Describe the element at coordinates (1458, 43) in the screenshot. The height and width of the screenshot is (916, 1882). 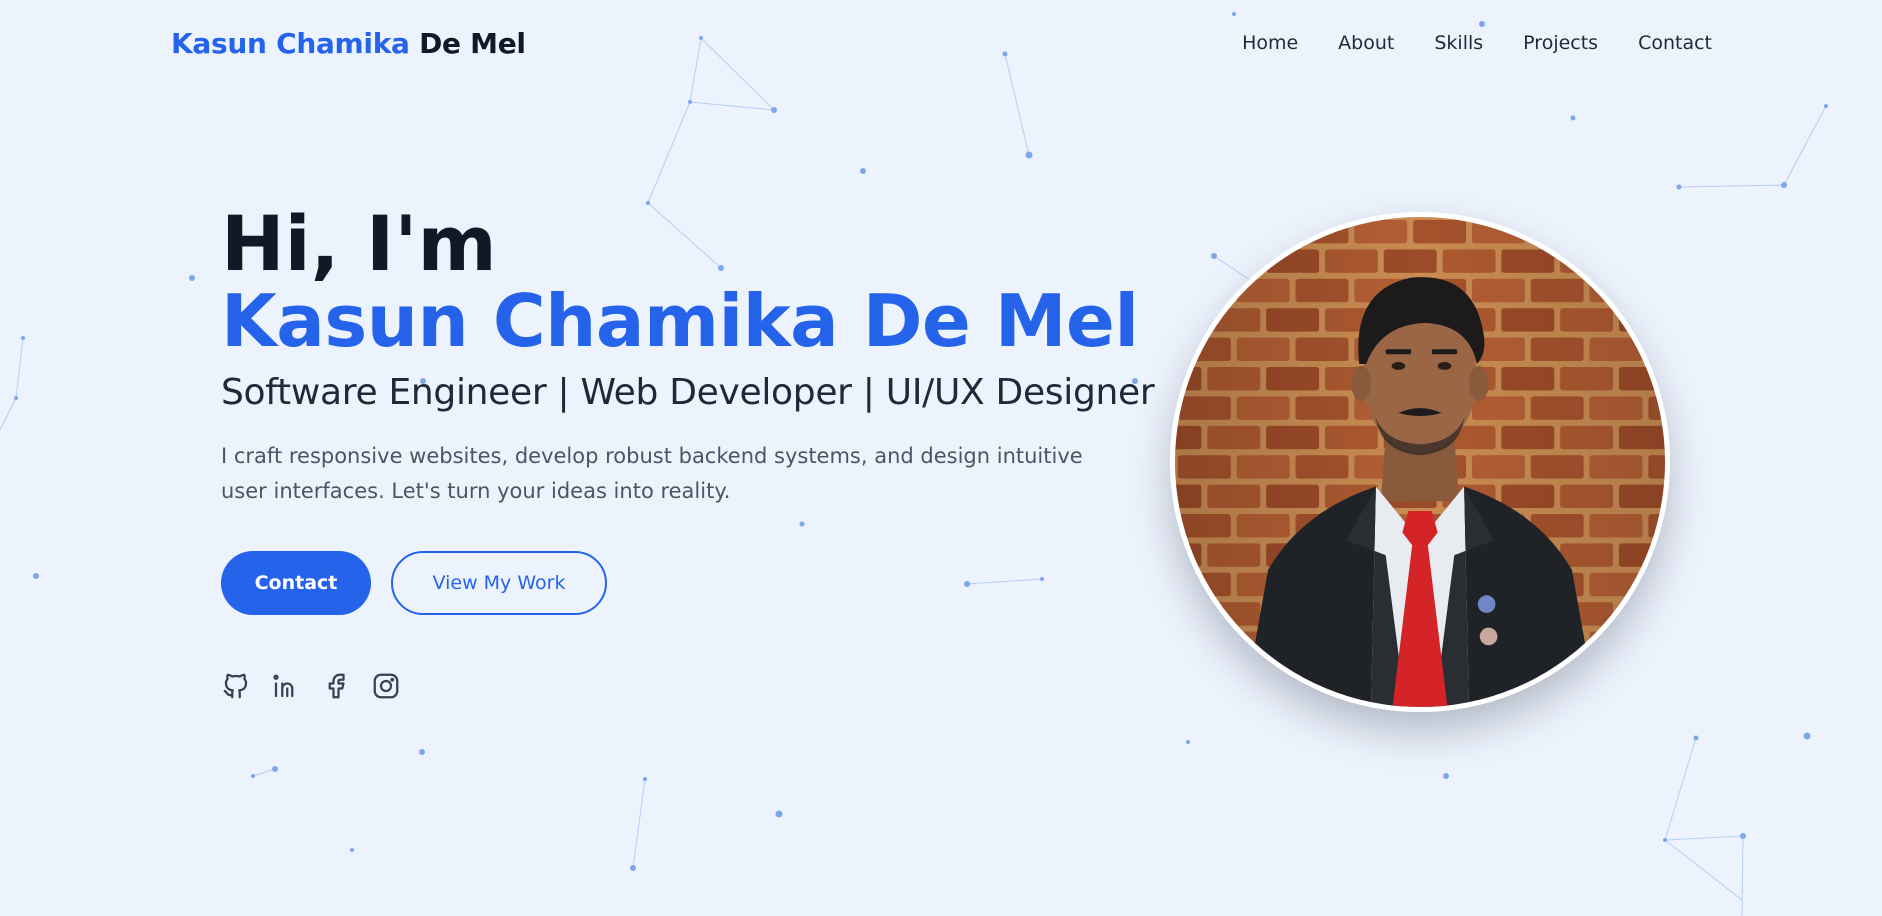
I see `nav-link-skills: Skills` at that location.